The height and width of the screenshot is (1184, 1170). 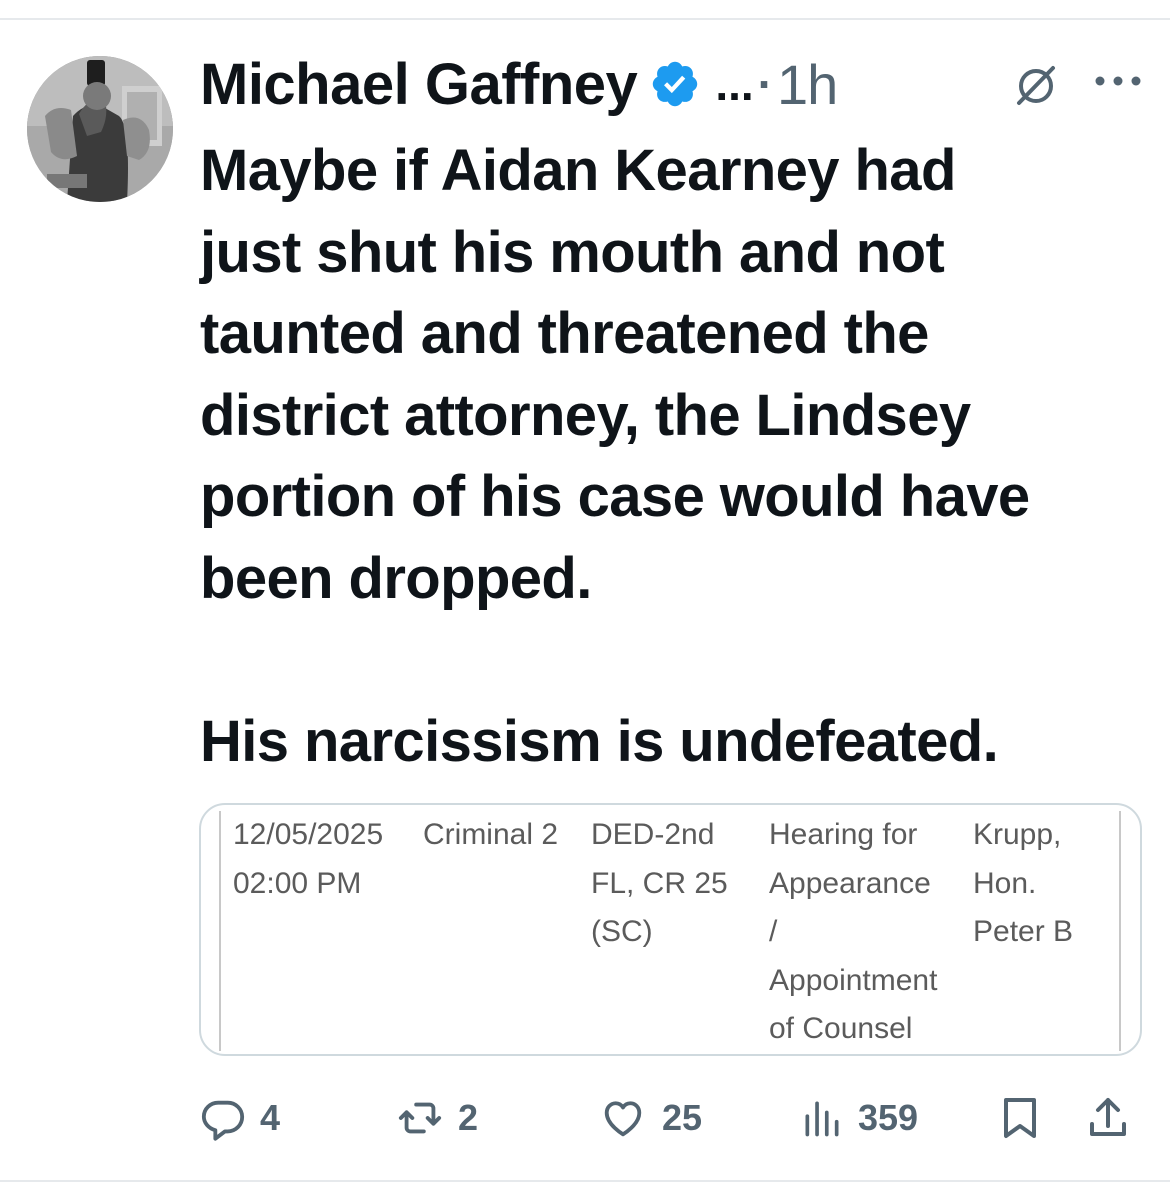 What do you see at coordinates (650, 1118) in the screenshot?
I see `like-button: 25` at bounding box center [650, 1118].